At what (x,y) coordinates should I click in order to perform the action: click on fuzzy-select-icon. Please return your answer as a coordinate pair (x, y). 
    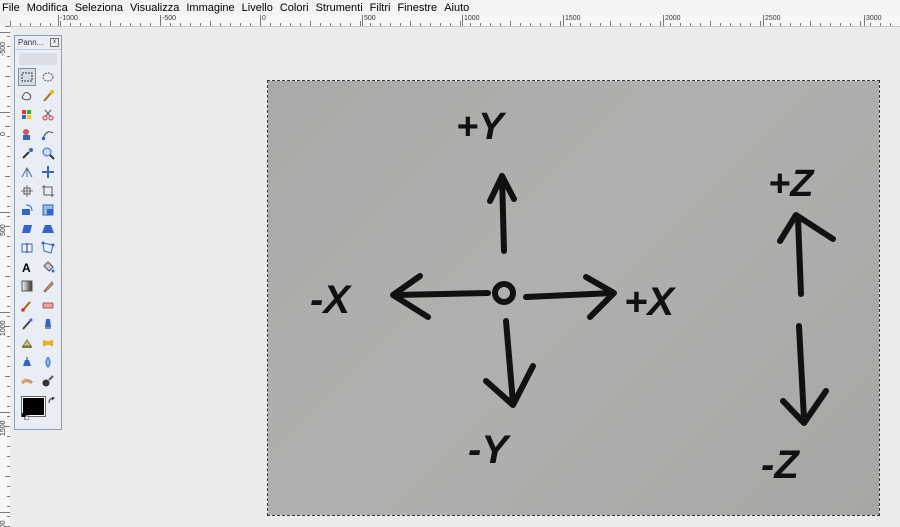
    Looking at the image, I should click on (48, 96).